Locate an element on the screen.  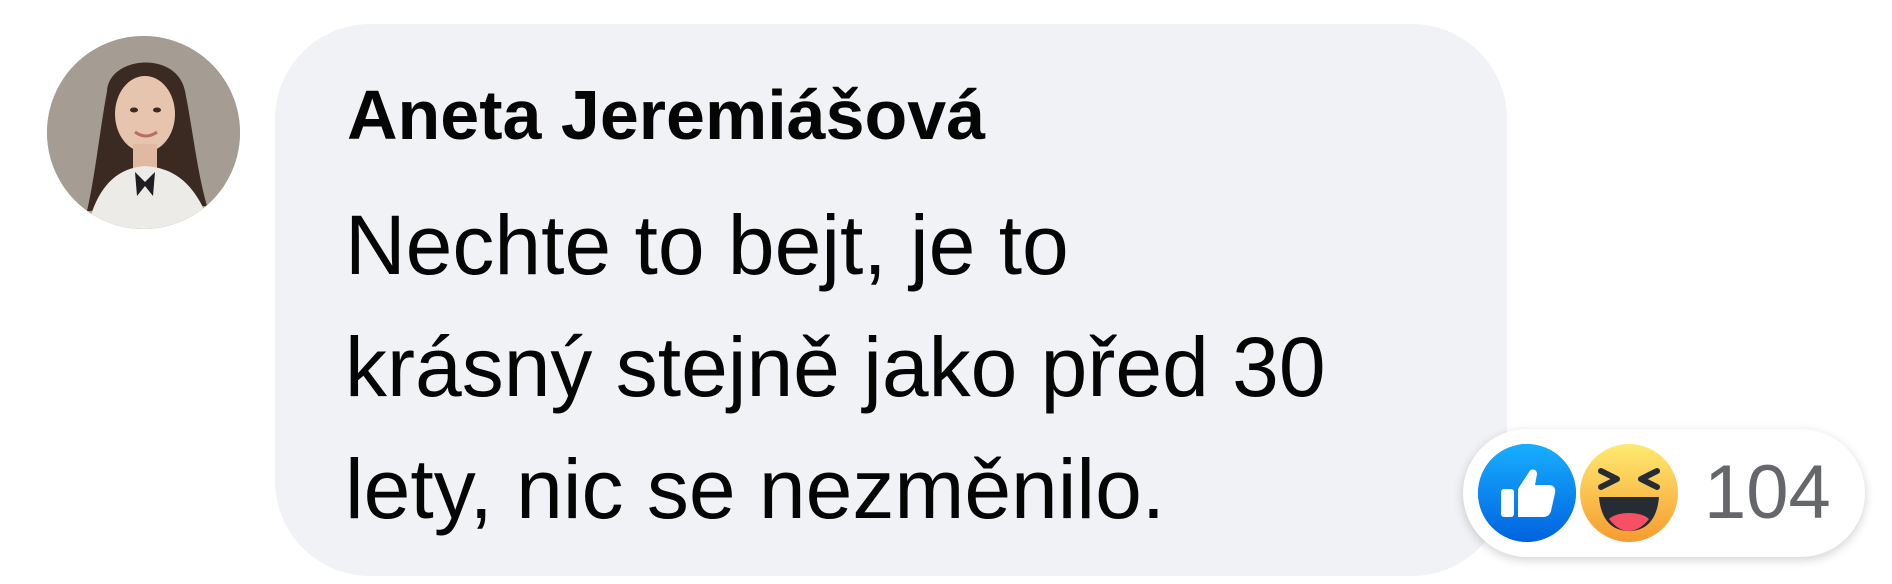
reaction-summary: 104 is located at coordinates (1664, 493).